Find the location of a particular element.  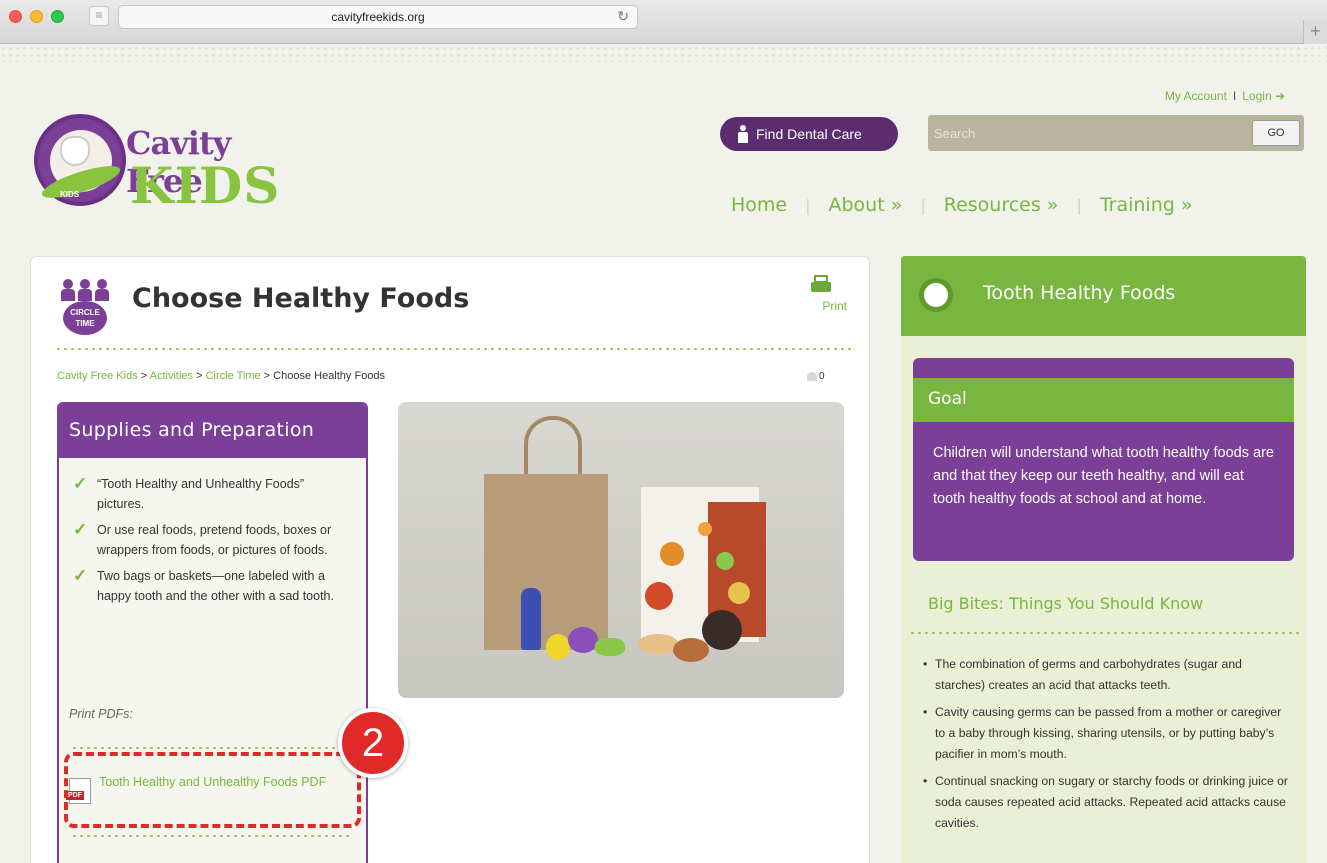

nav-training: Training » is located at coordinates (1146, 205).